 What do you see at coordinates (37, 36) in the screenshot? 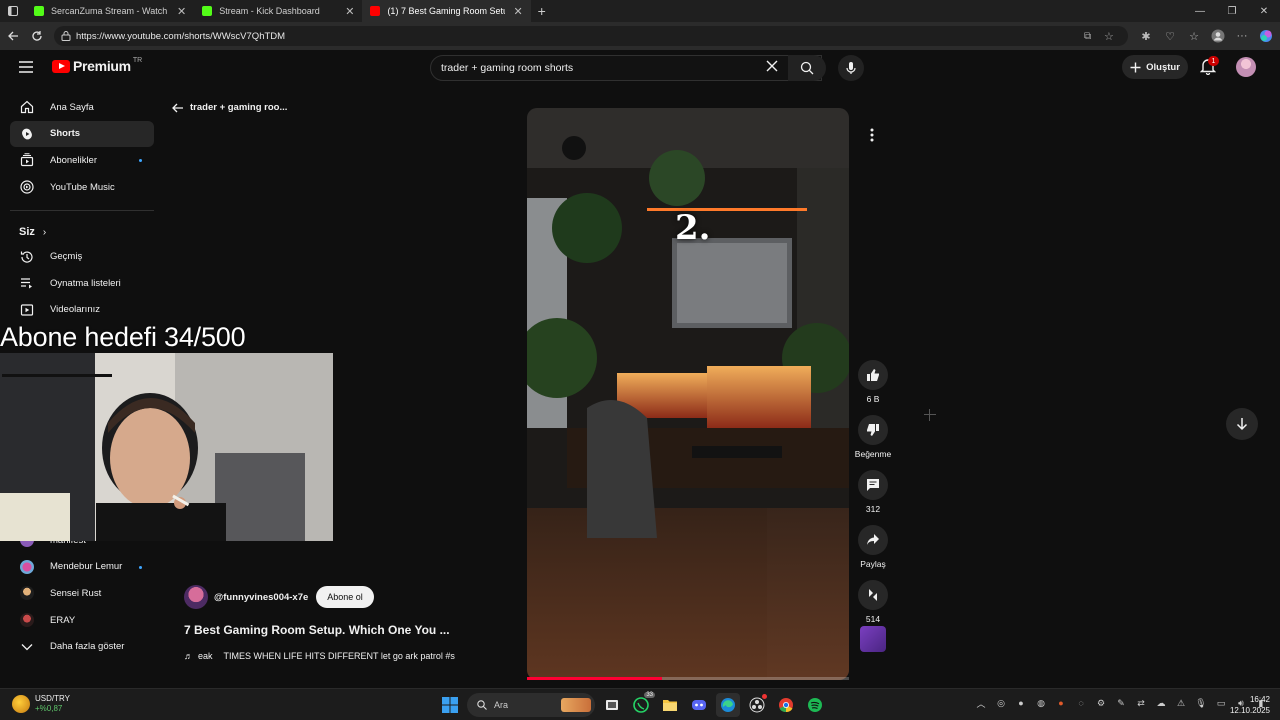
I see `reload-icon` at bounding box center [37, 36].